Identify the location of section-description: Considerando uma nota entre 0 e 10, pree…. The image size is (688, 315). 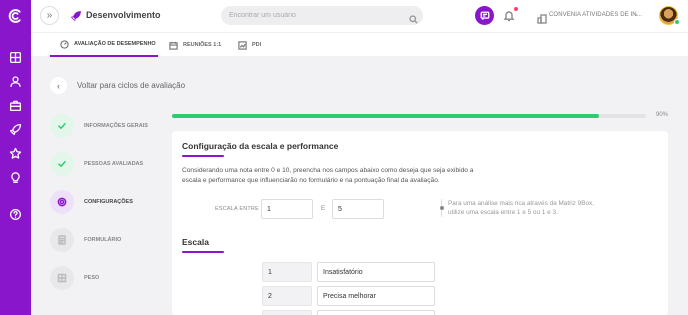
(328, 175).